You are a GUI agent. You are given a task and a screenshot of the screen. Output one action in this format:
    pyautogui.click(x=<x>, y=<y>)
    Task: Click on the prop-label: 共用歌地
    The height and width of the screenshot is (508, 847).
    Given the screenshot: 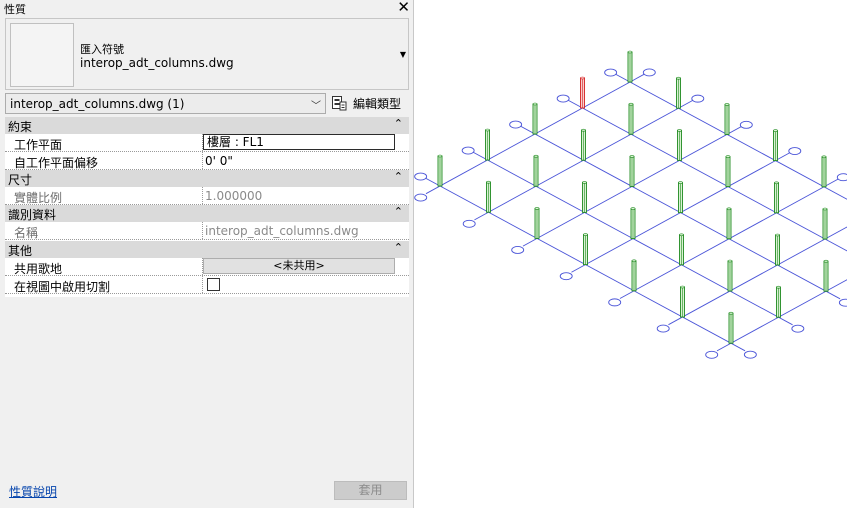 What is the action you would take?
    pyautogui.click(x=38, y=269)
    